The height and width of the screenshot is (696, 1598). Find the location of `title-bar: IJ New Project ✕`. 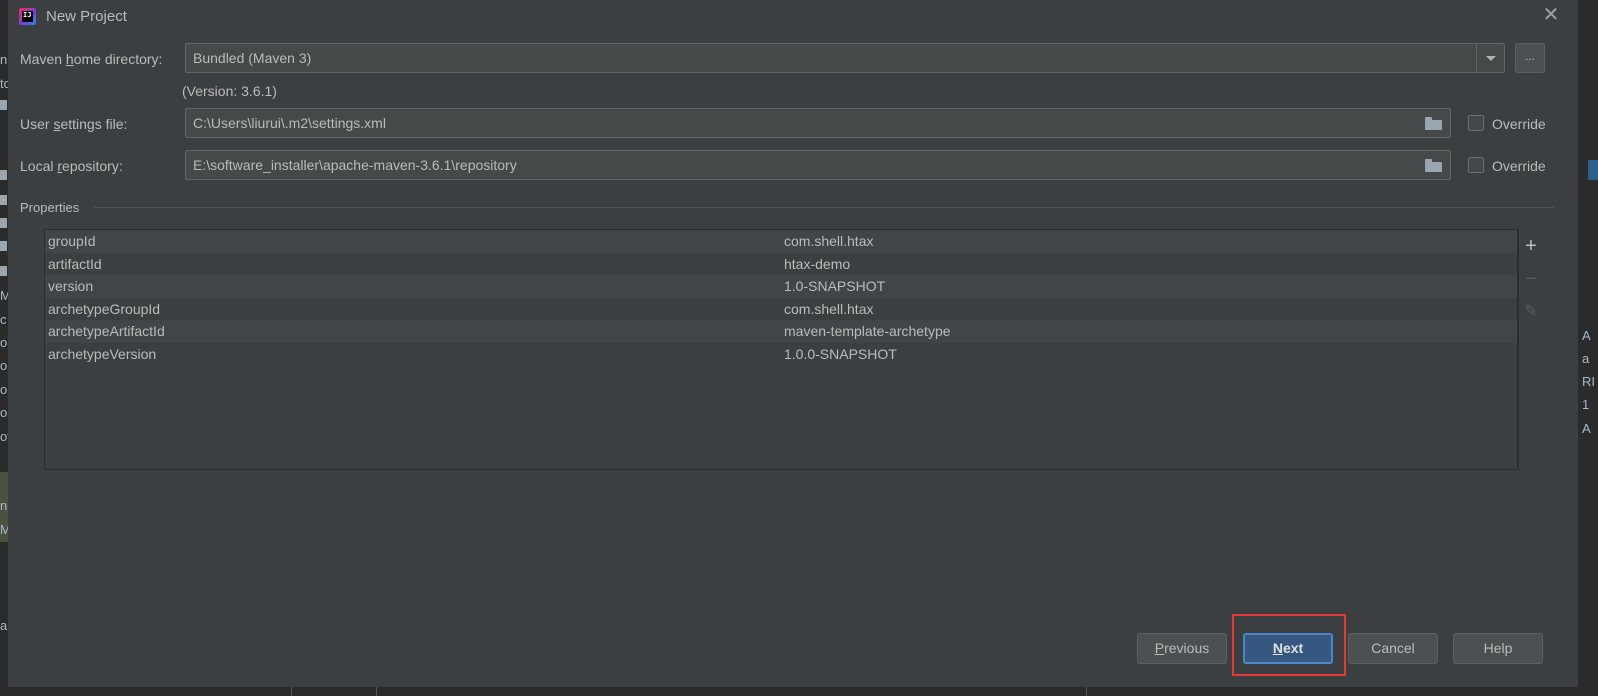

title-bar: IJ New Project ✕ is located at coordinates (793, 17).